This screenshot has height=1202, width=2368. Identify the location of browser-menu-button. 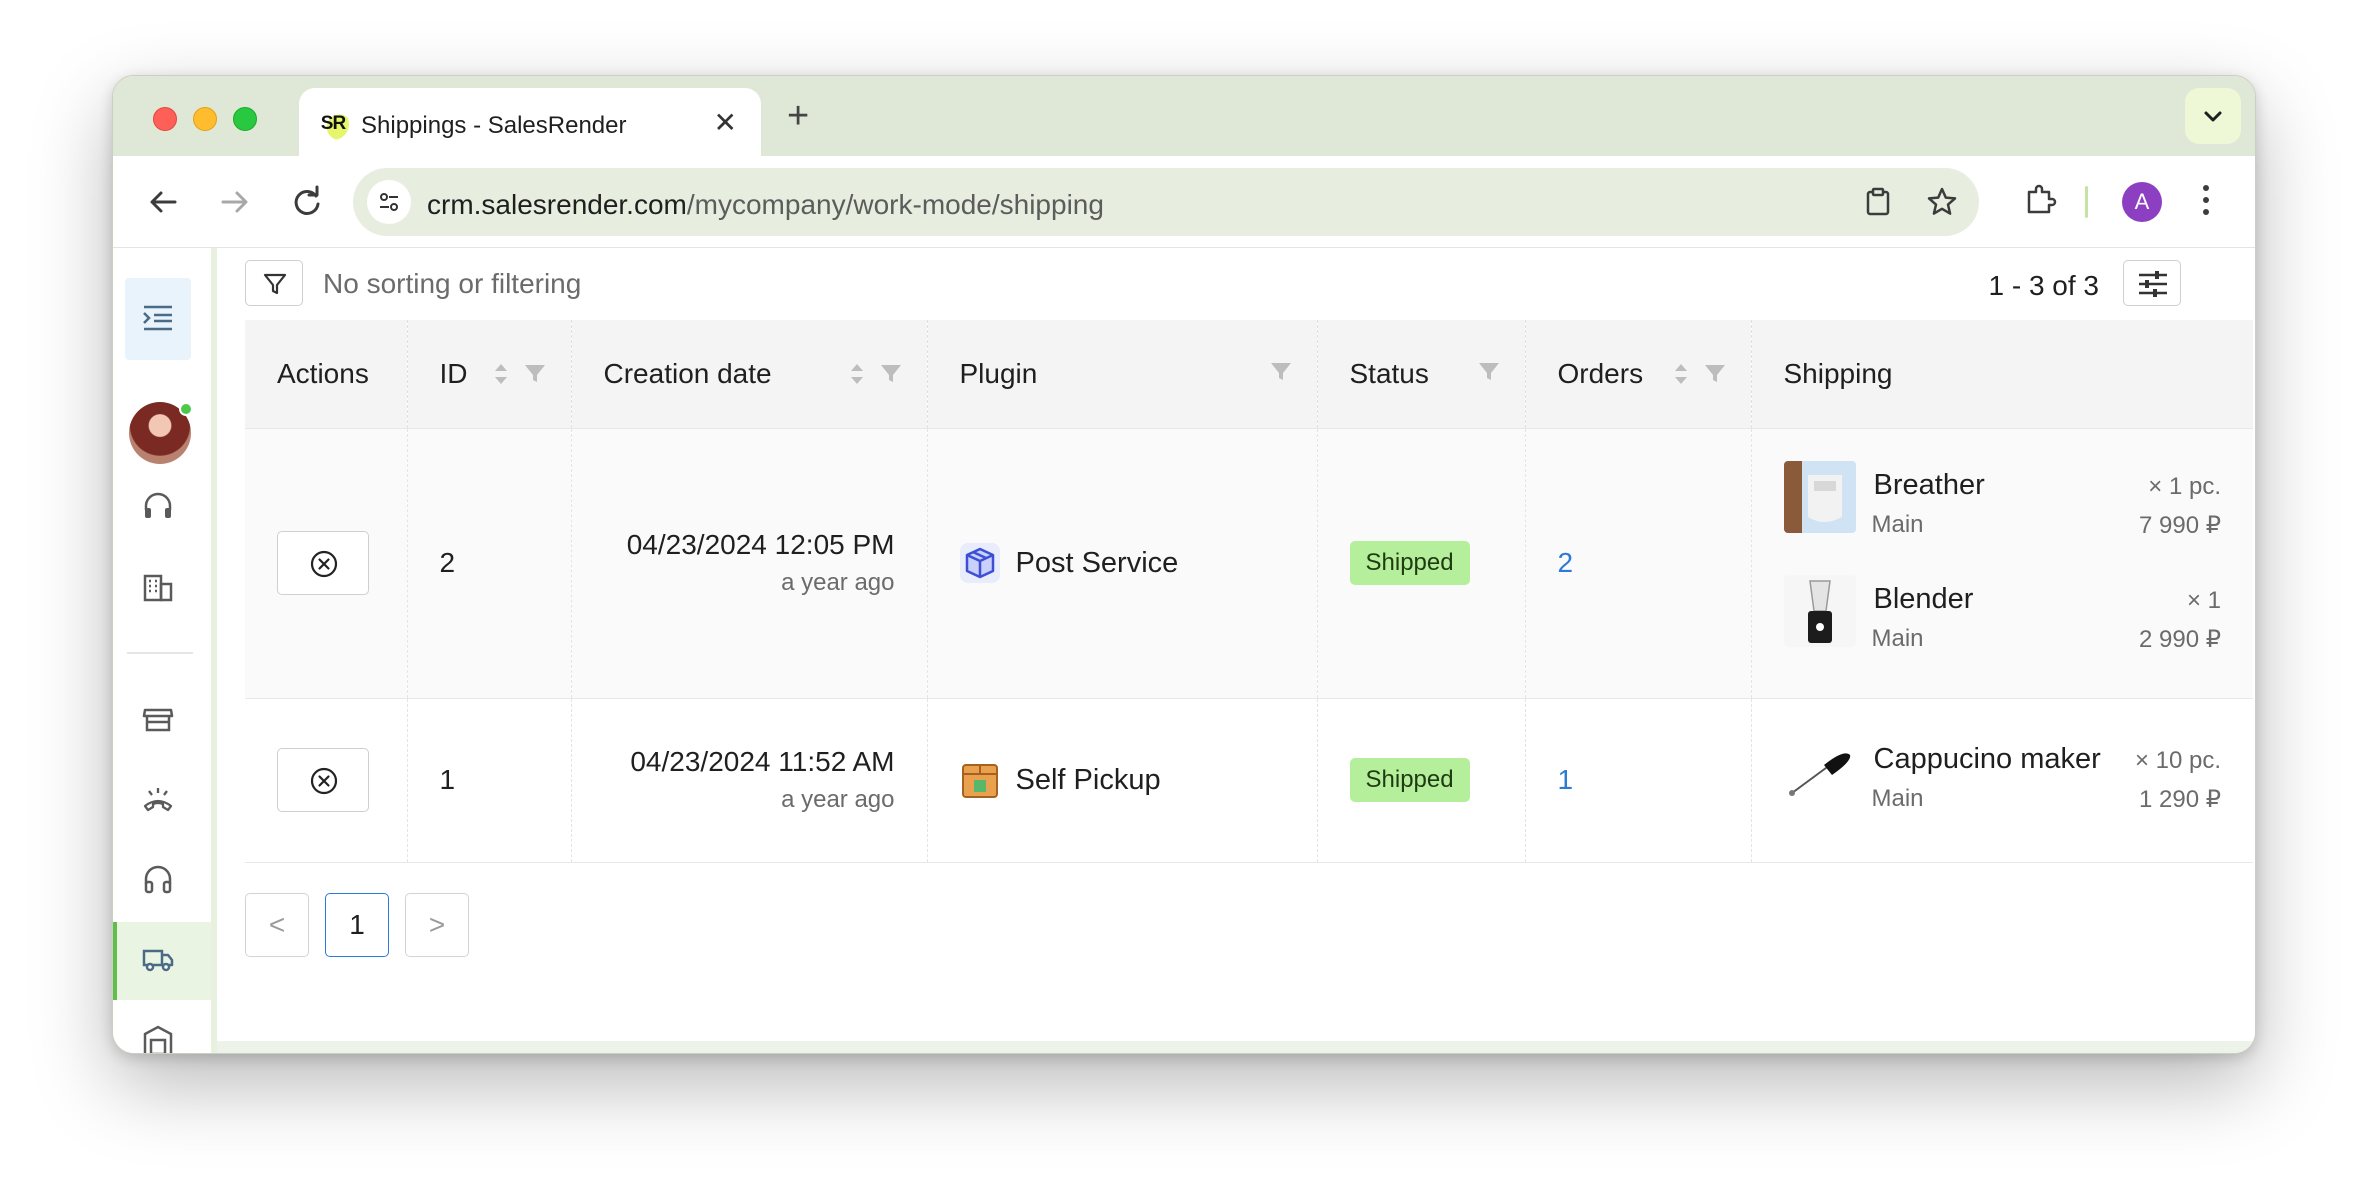
(2206, 202).